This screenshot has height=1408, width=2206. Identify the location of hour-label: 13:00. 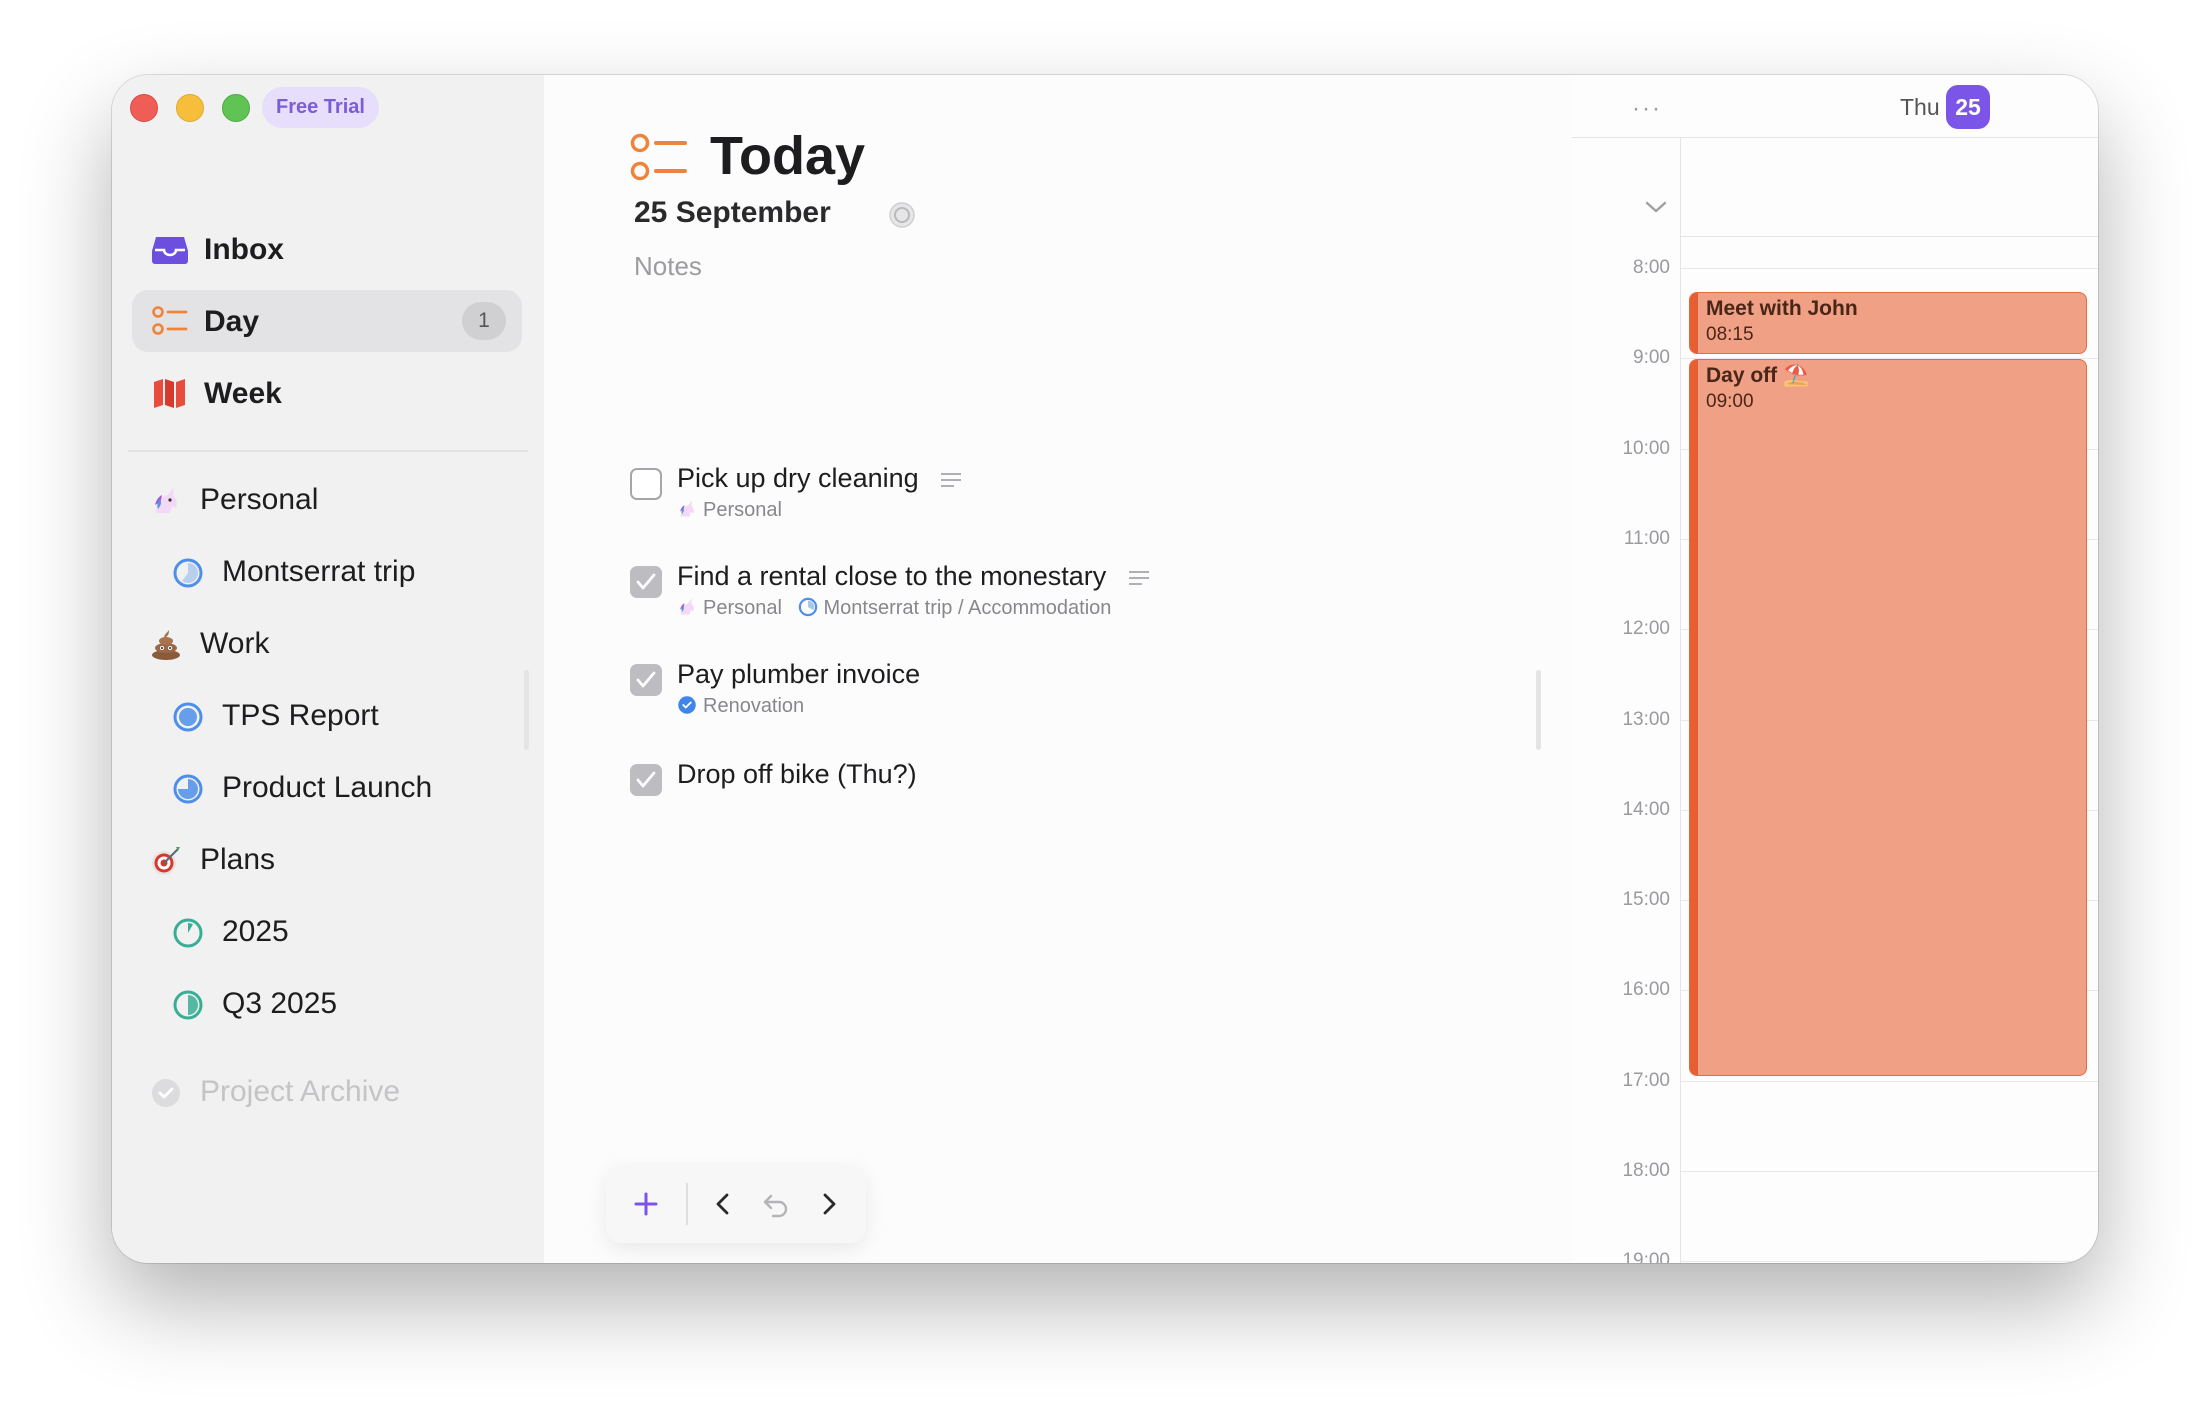
(1646, 719).